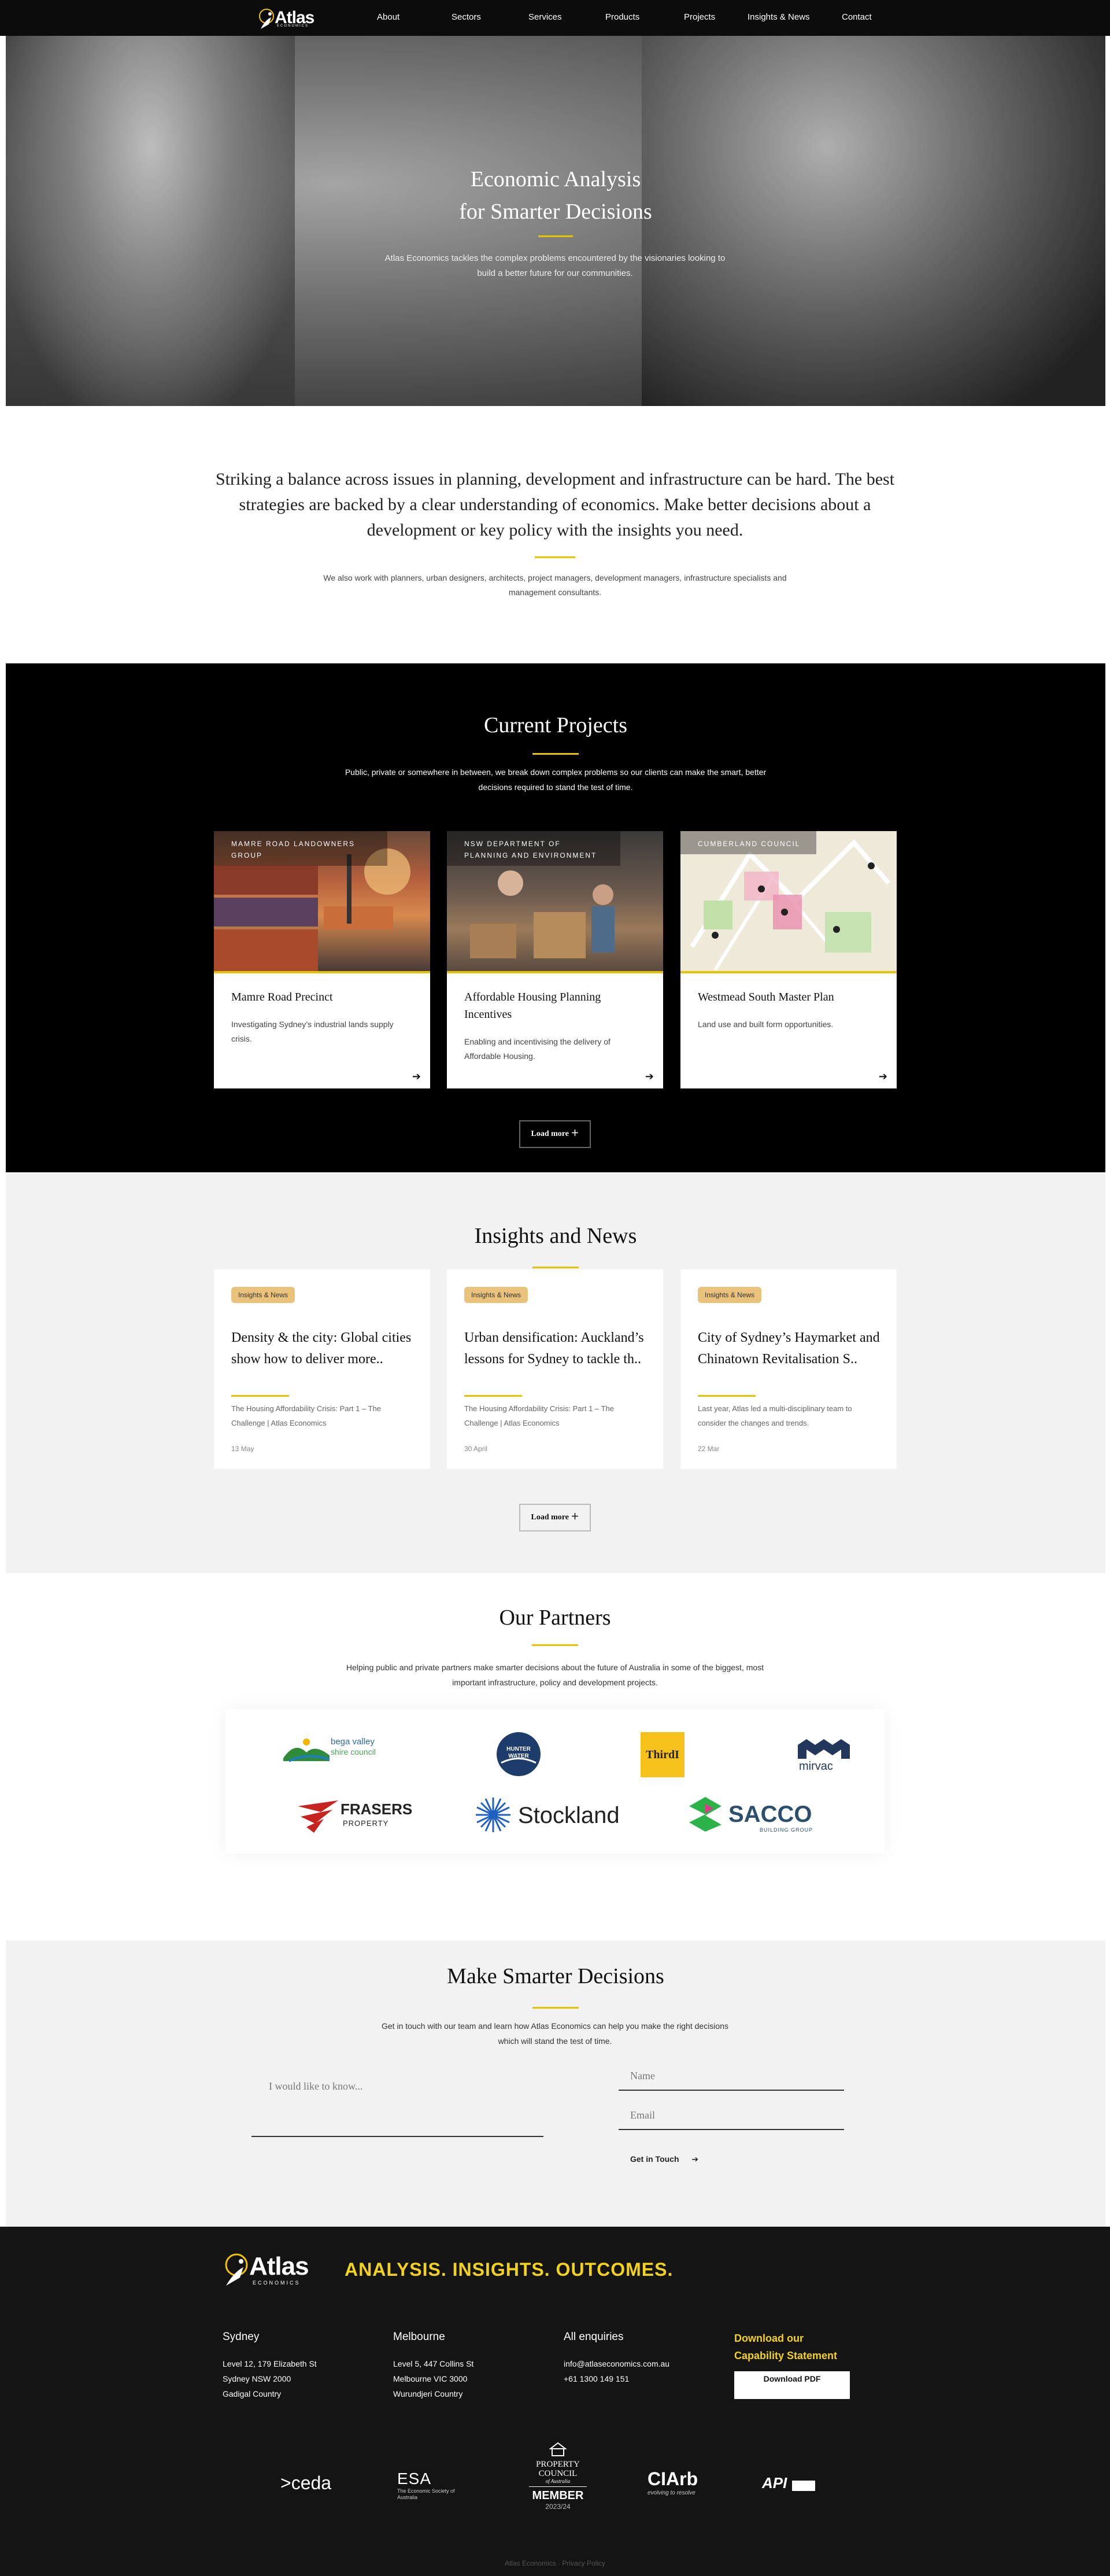 The height and width of the screenshot is (2576, 1110). What do you see at coordinates (558, 2495) in the screenshot?
I see `pca-member-text: MEMBER` at bounding box center [558, 2495].